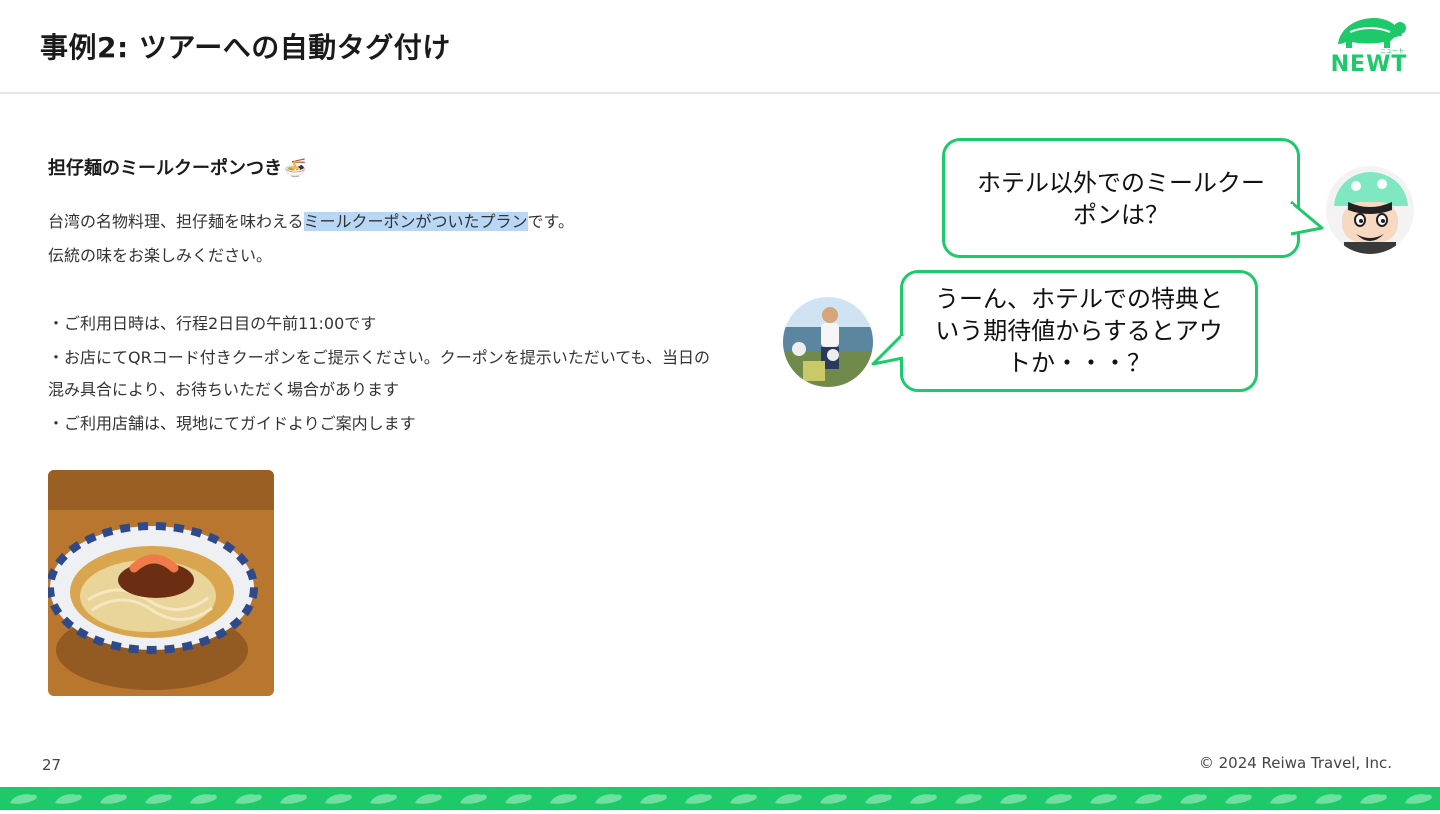 The image size is (1440, 814). What do you see at coordinates (176, 221) in the screenshot?
I see `description-text-before: 台湾の名物料理、担仔麺を味わえる` at bounding box center [176, 221].